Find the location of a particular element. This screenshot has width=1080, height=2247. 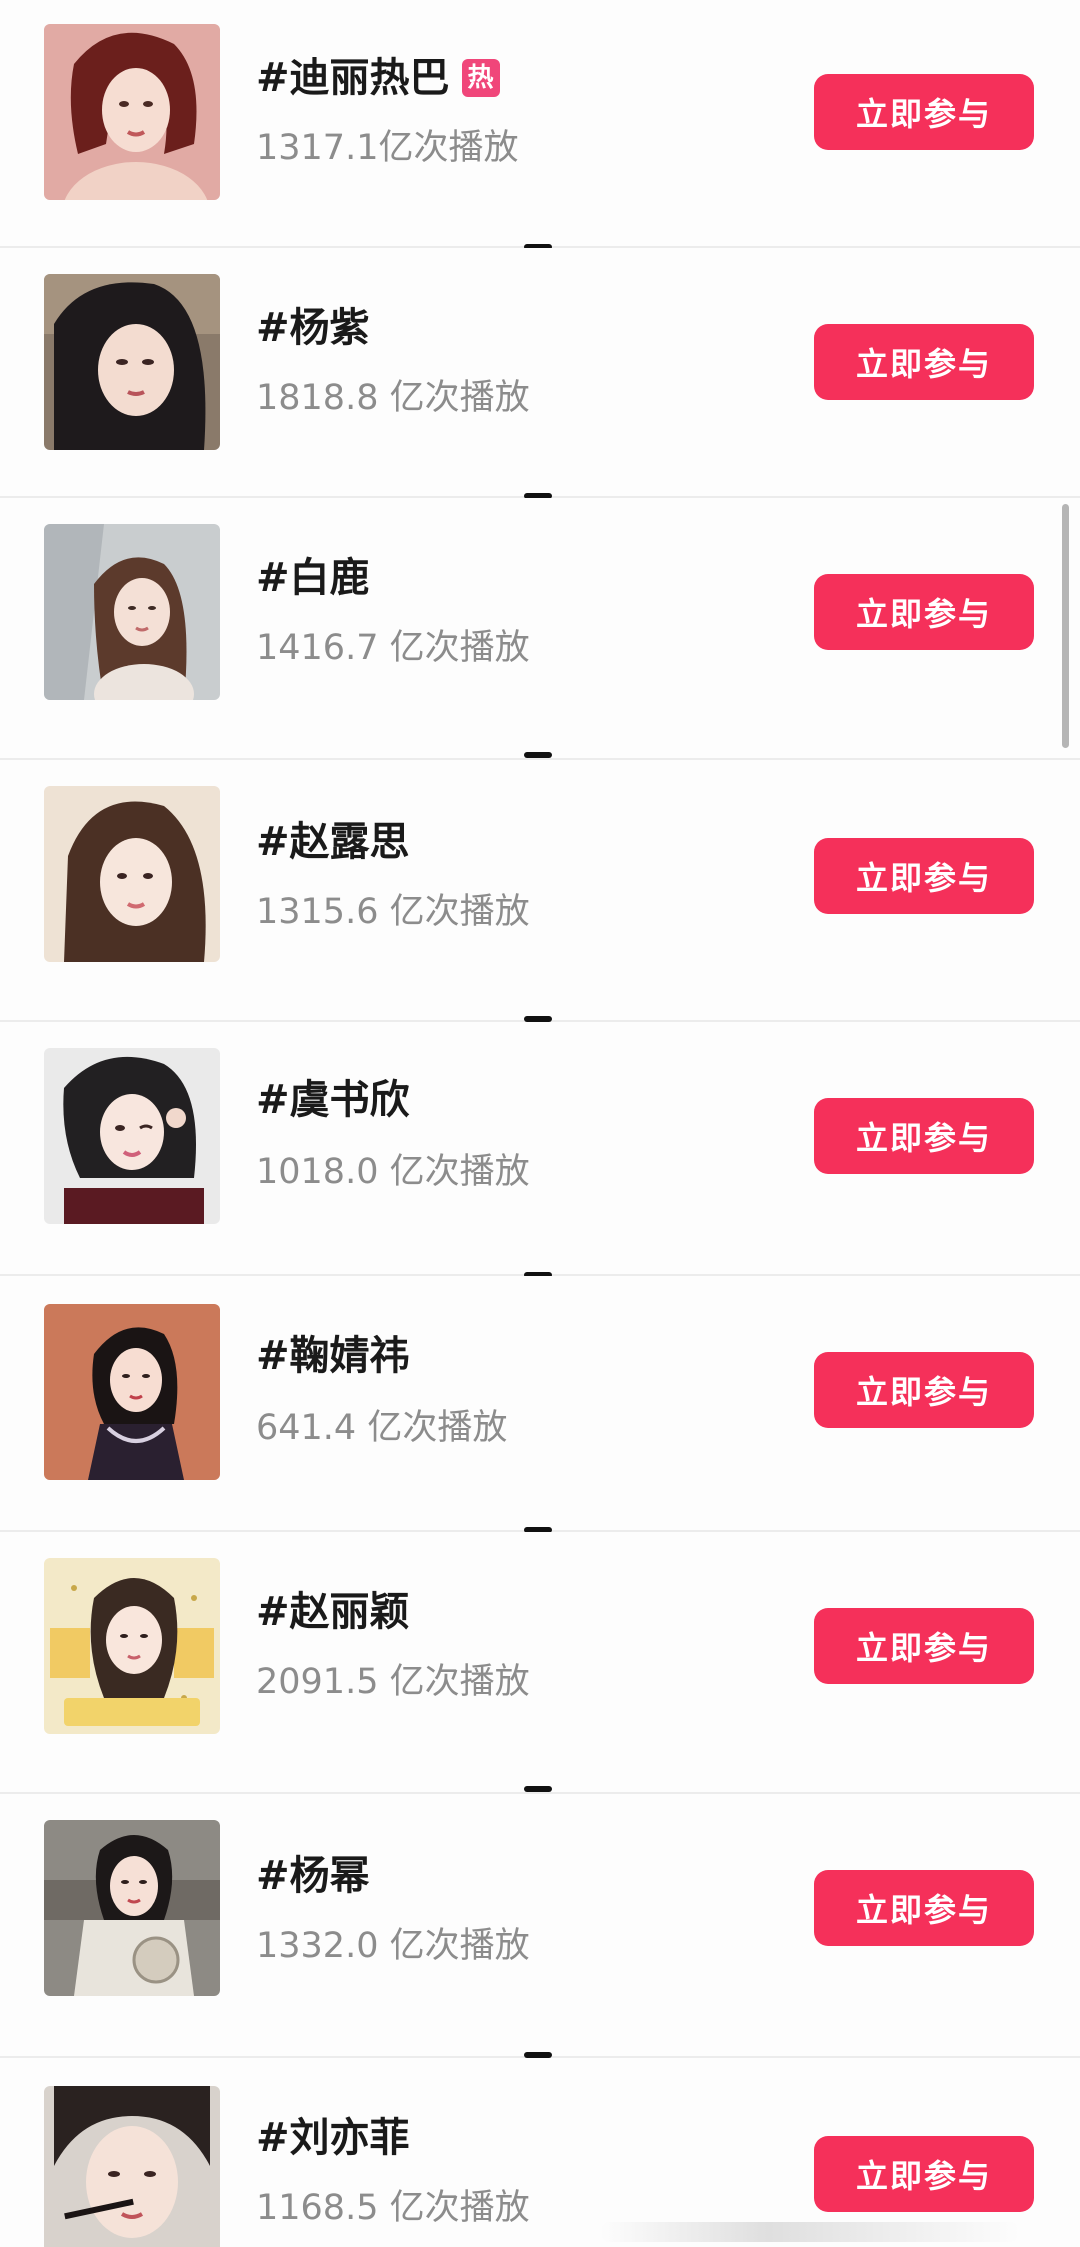

topic-title: #白鹿 is located at coordinates (313, 578).